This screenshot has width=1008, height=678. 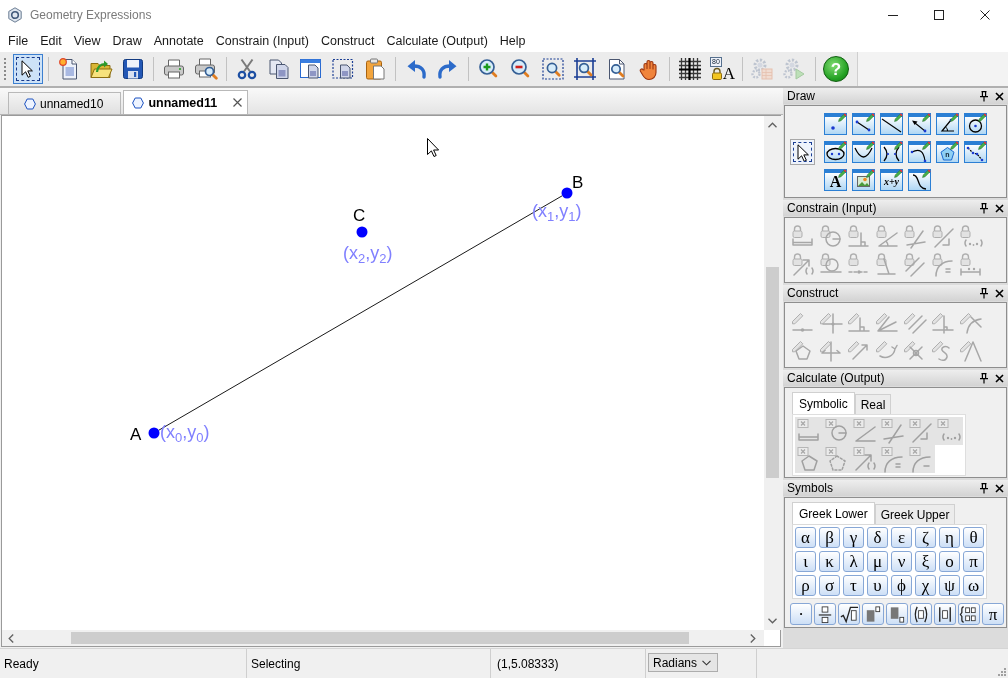 I want to click on symbol-button: χ, so click(x=925, y=585).